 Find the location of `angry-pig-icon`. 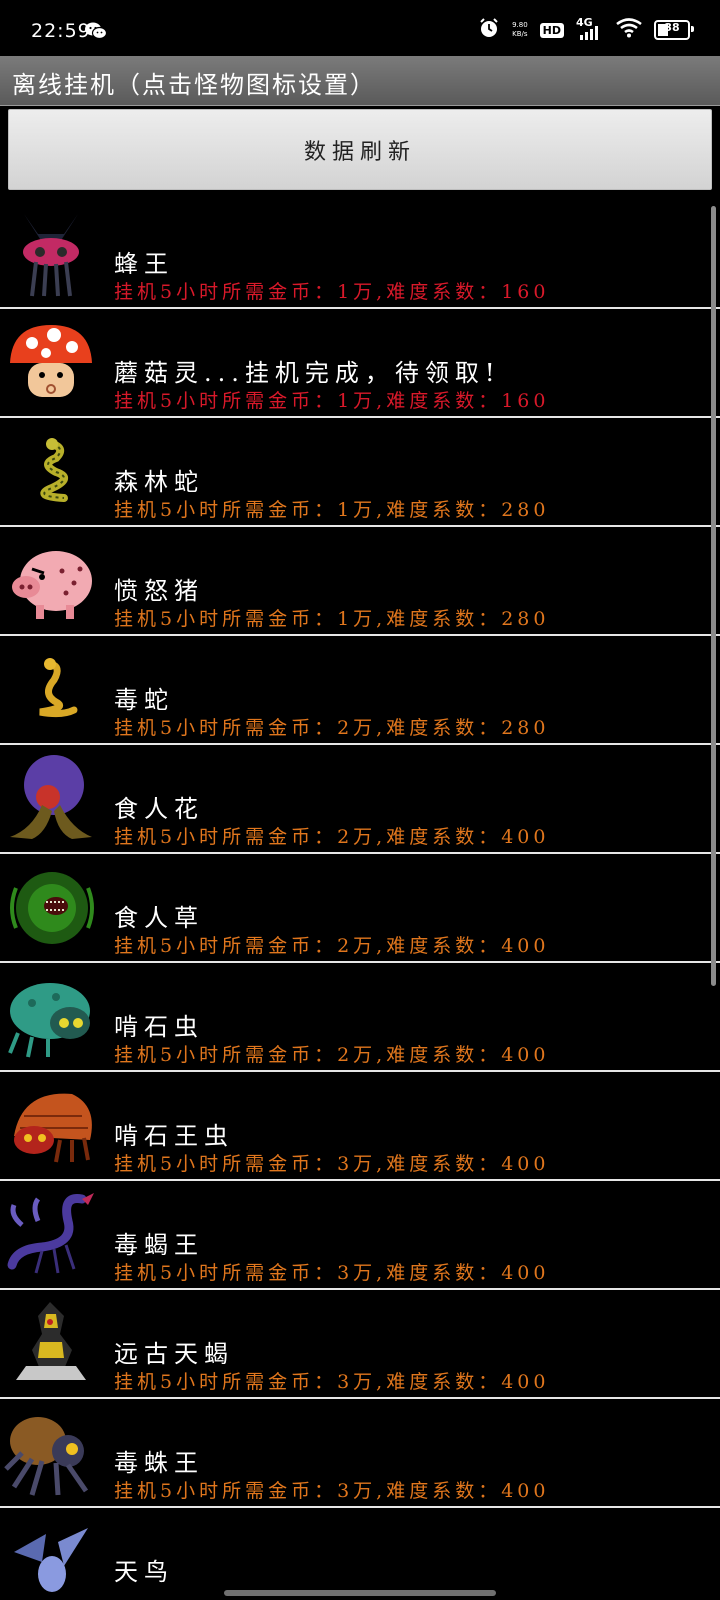

angry-pig-icon is located at coordinates (51, 580).